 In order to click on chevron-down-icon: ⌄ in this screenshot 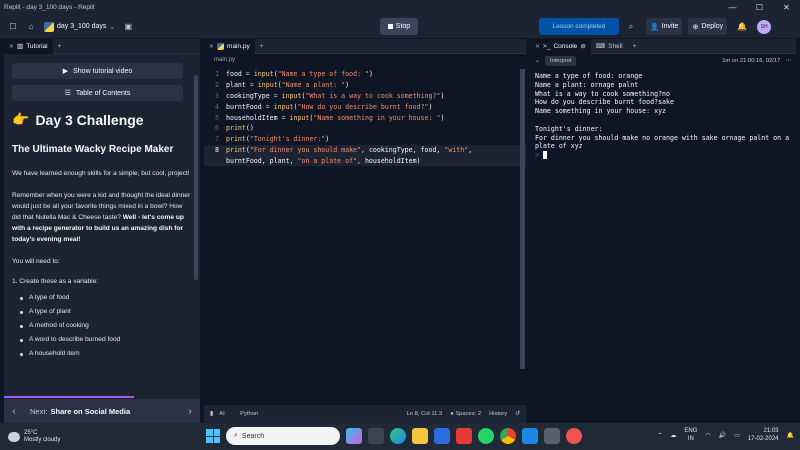, I will do `click(537, 61)`.